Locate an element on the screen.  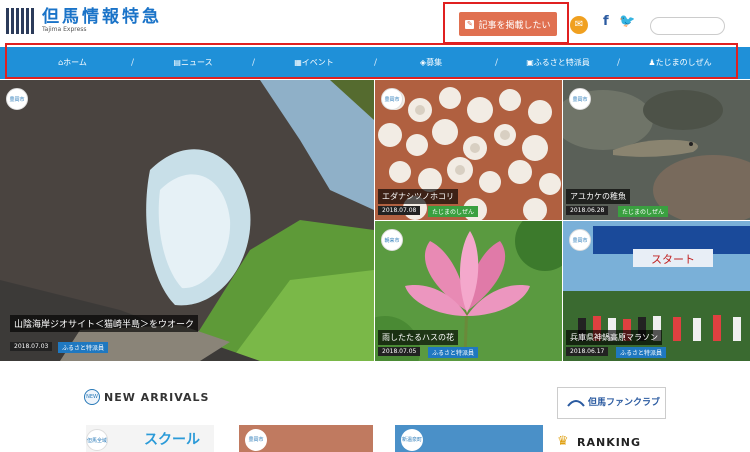
article-card: 豊岡市 is located at coordinates (306, 438).